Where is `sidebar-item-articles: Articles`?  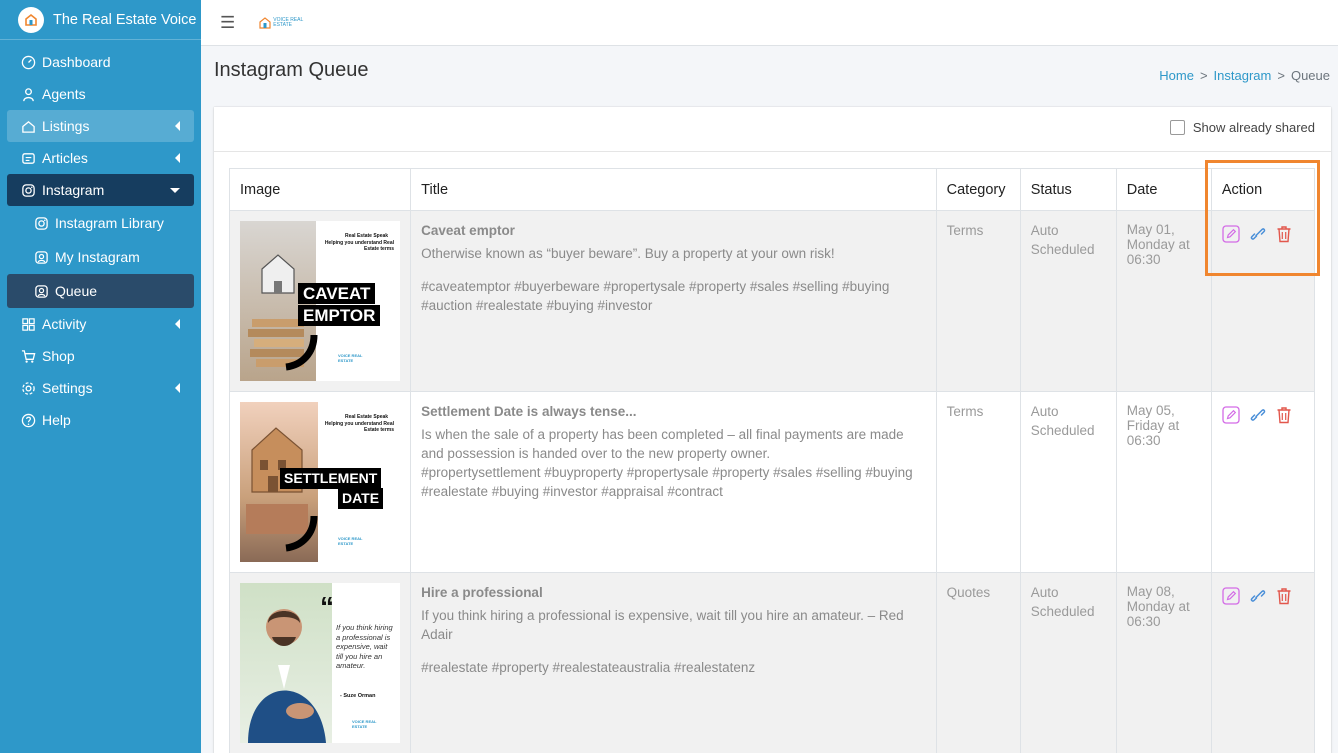 sidebar-item-articles: Articles is located at coordinates (100, 158).